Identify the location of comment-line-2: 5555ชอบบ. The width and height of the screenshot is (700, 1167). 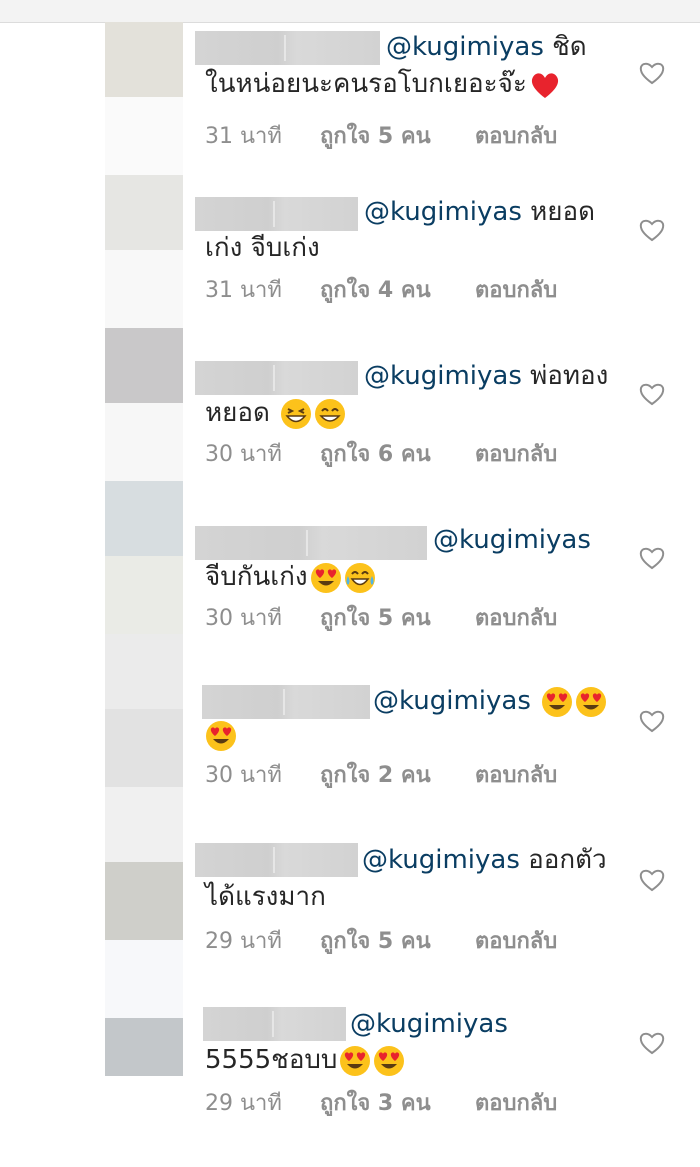
(305, 1060).